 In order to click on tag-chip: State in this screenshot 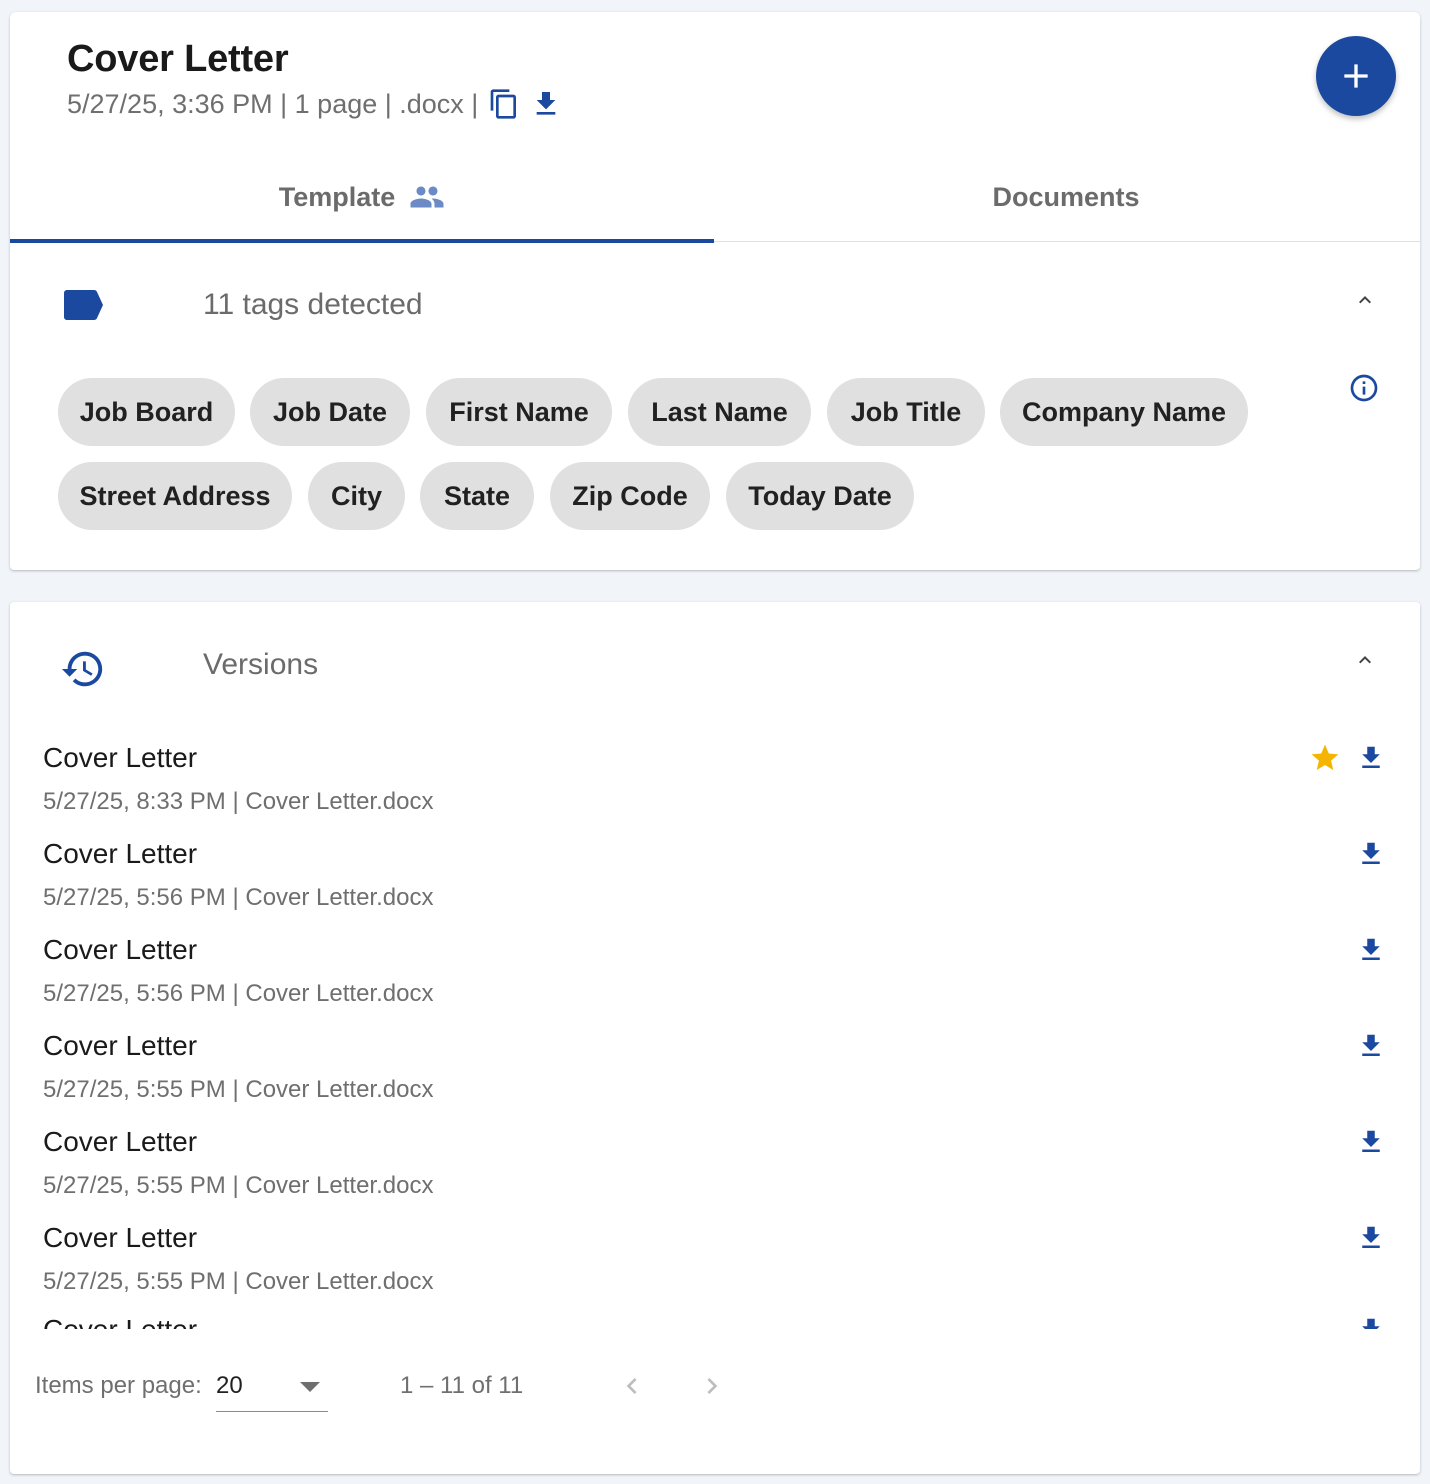, I will do `click(477, 496)`.